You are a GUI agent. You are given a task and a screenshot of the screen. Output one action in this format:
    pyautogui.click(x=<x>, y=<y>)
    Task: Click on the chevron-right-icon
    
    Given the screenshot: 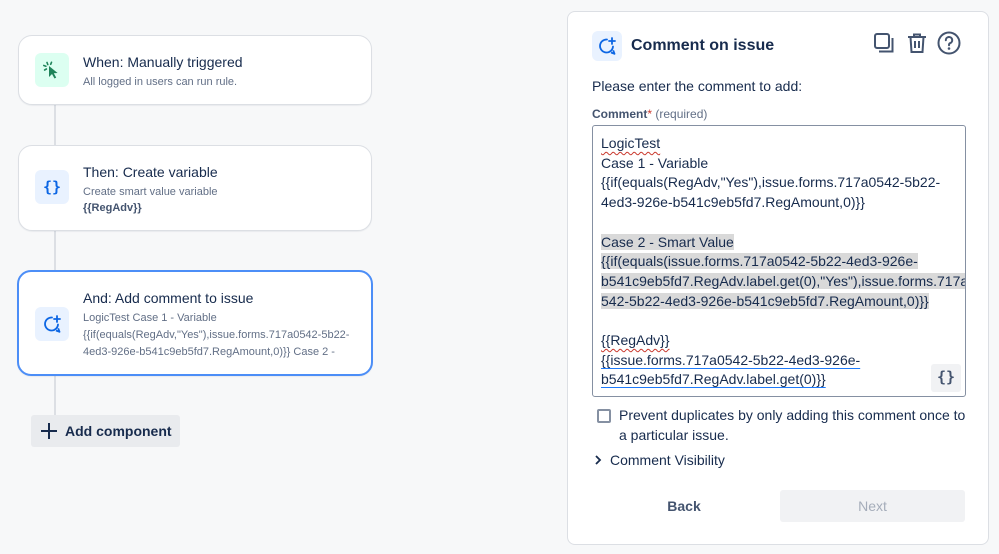 What is the action you would take?
    pyautogui.click(x=598, y=460)
    